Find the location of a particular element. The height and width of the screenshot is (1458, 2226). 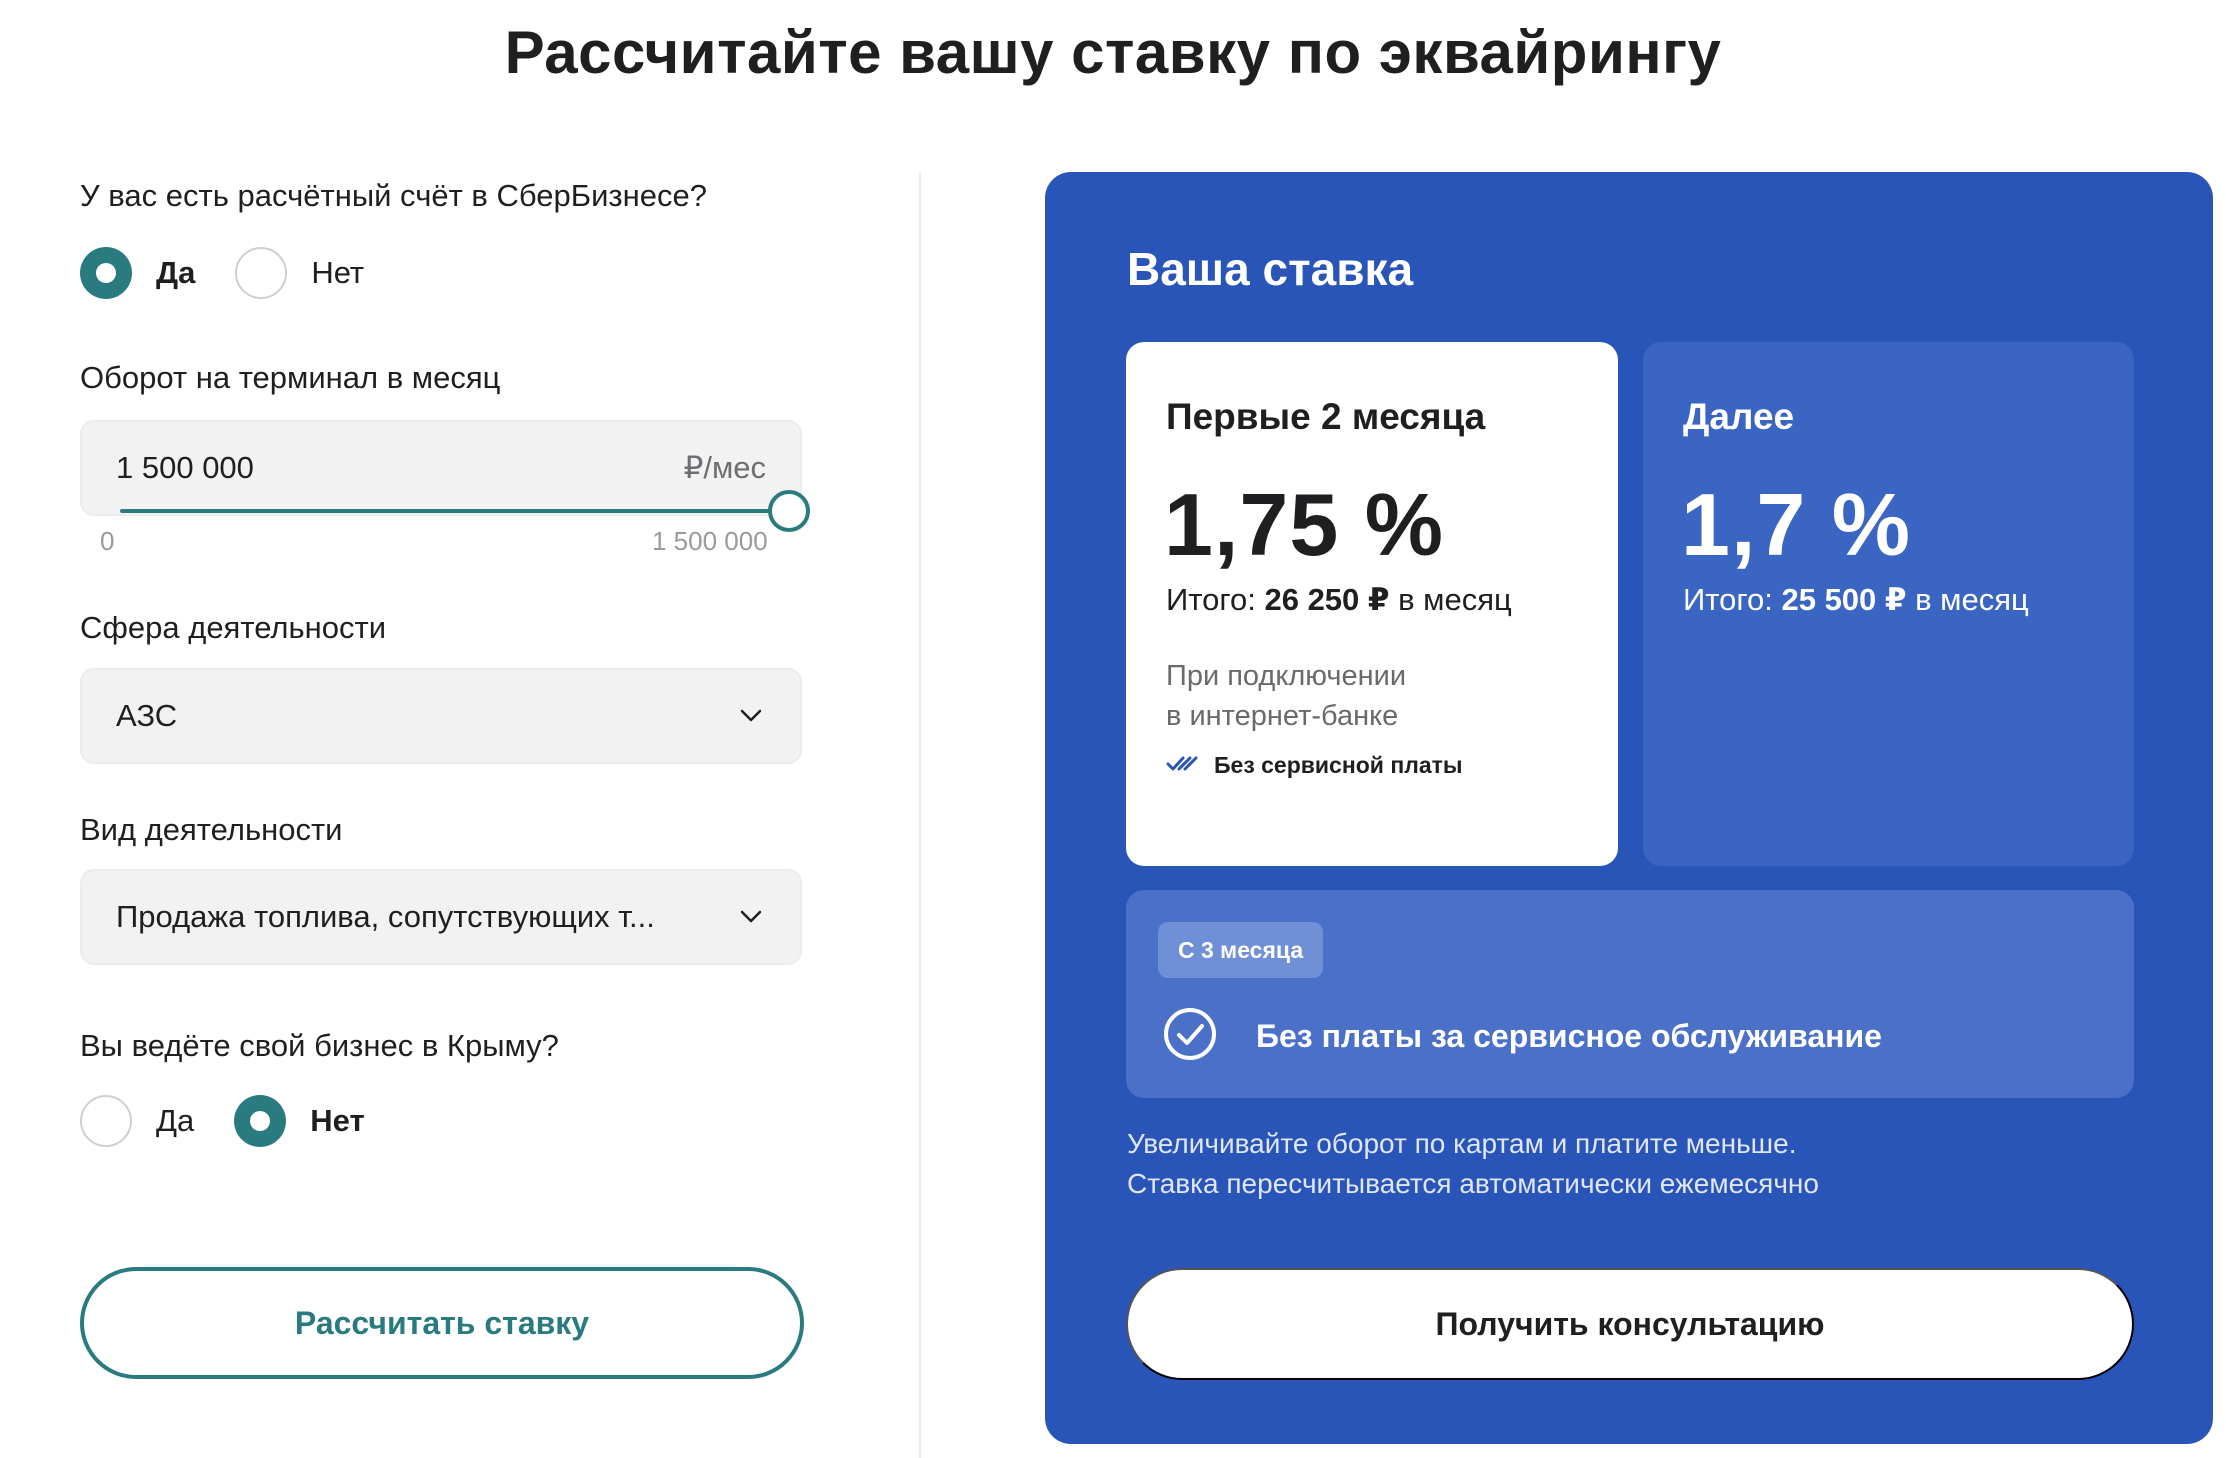

next-months-card: Далее 1,7 % Итого: 25 500 ₽ в месяц is located at coordinates (1888, 604).